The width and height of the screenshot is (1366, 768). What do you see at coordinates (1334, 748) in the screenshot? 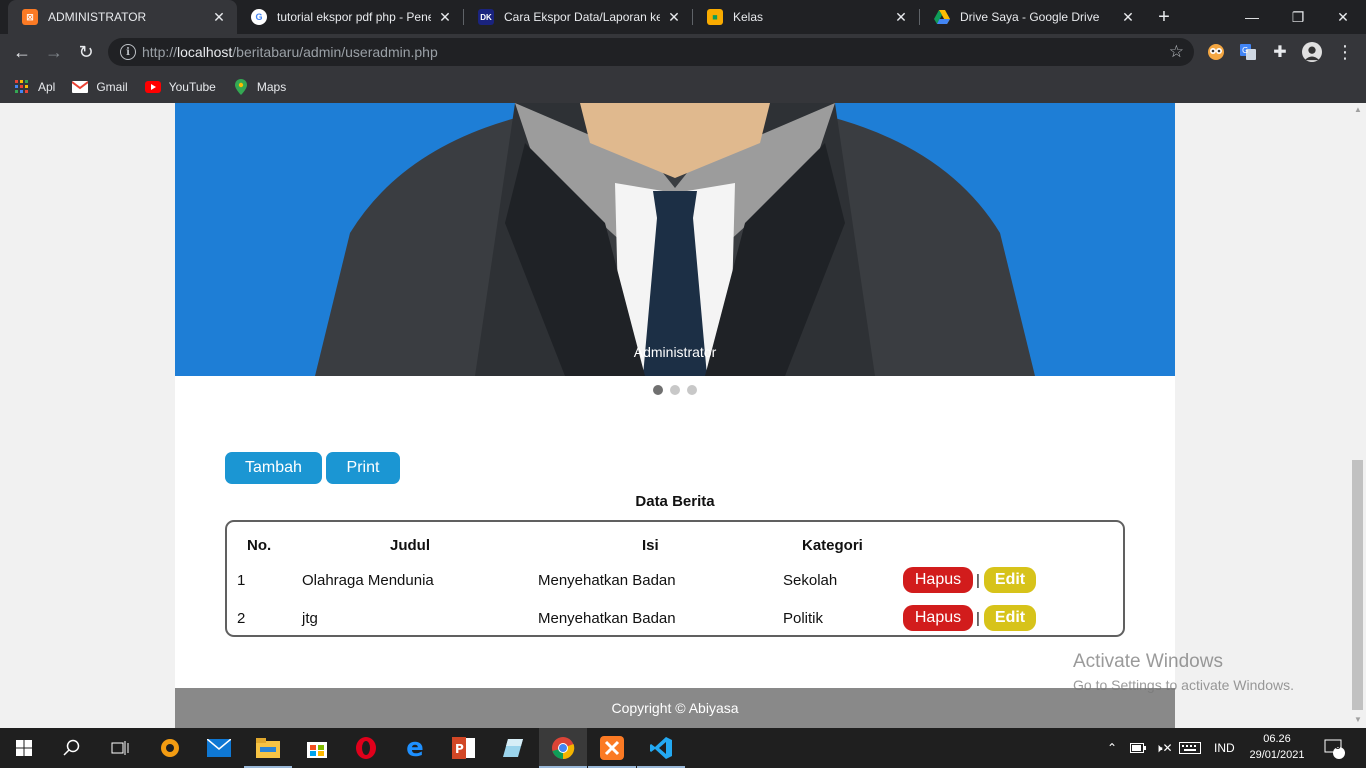
I see `notification-center-icon: 5` at bounding box center [1334, 748].